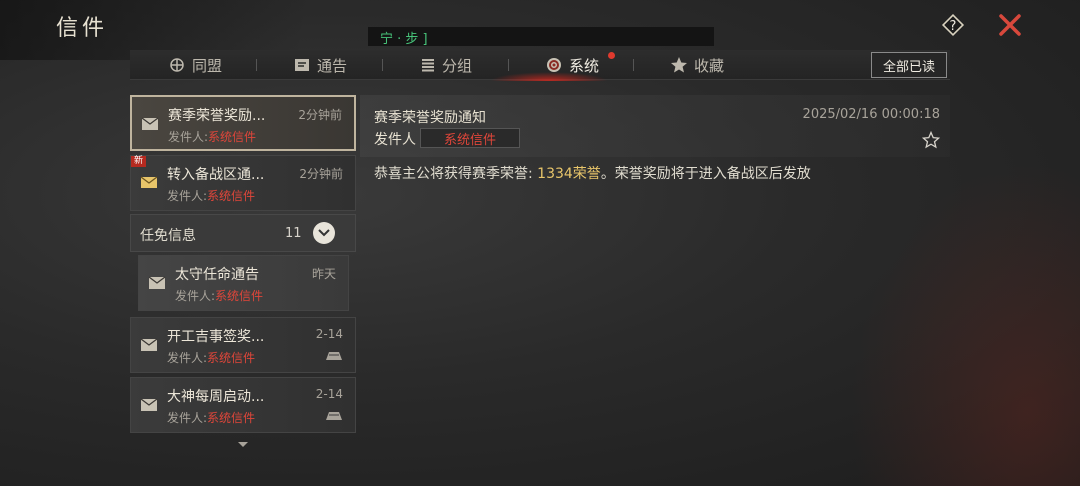 The image size is (1080, 486). I want to click on question-icon: ?, so click(953, 25).